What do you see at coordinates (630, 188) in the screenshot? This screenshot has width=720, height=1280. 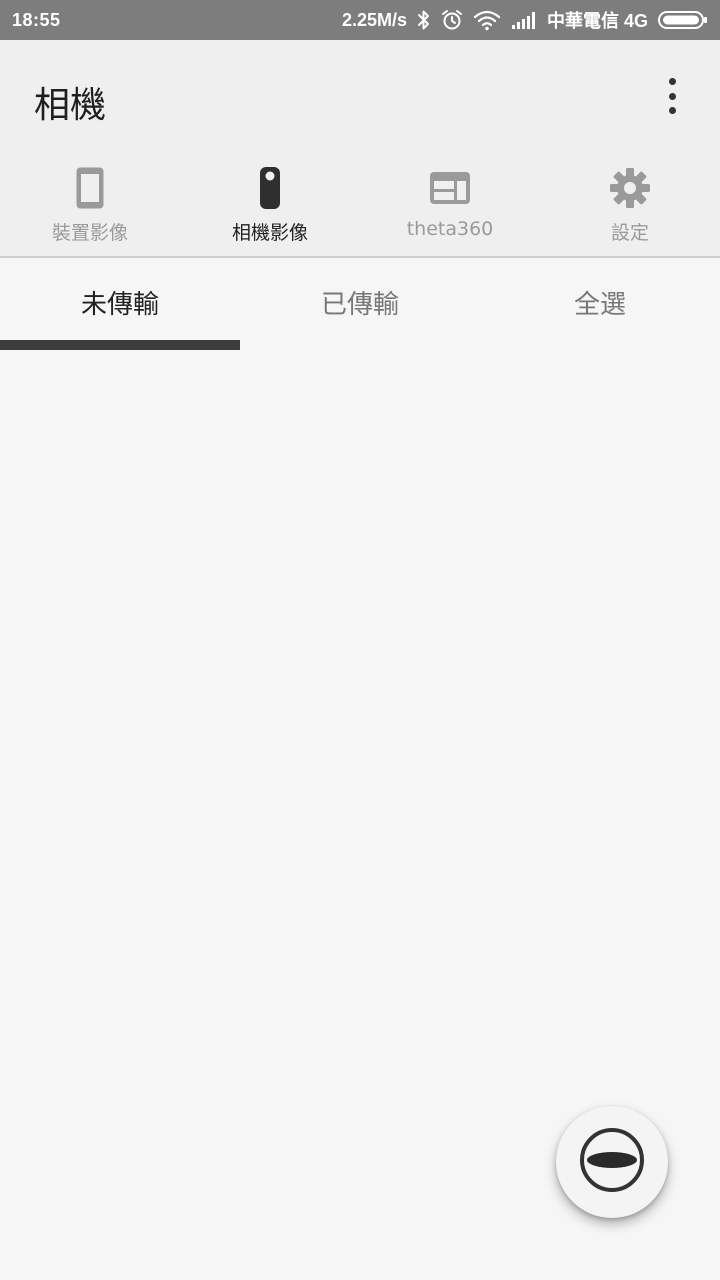 I see `gear-icon` at bounding box center [630, 188].